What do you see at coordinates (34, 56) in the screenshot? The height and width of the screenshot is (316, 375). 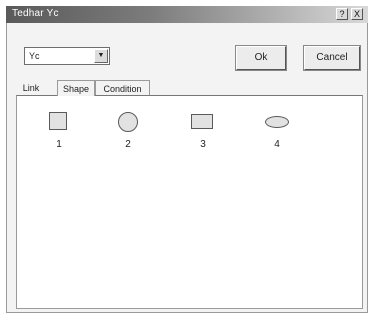 I see `combobox-value: Yc` at bounding box center [34, 56].